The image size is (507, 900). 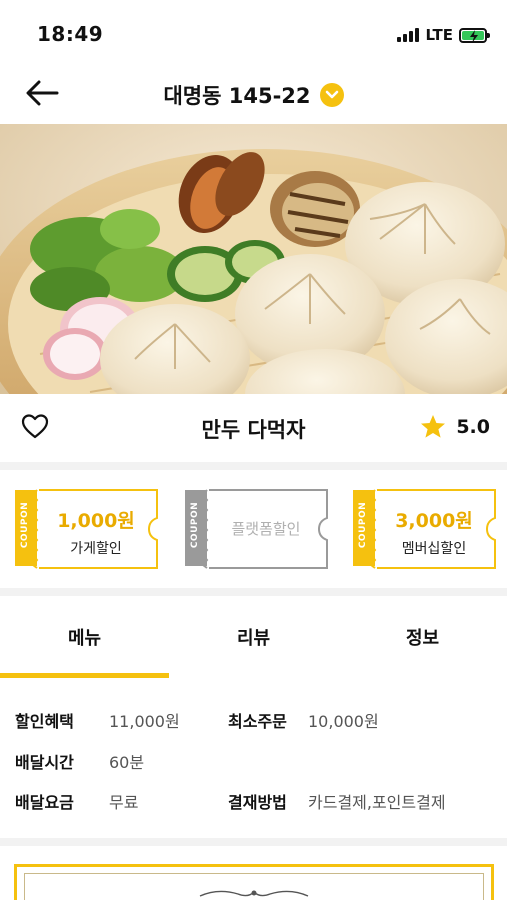 What do you see at coordinates (422, 637) in the screenshot?
I see `tab-info: 정보` at bounding box center [422, 637].